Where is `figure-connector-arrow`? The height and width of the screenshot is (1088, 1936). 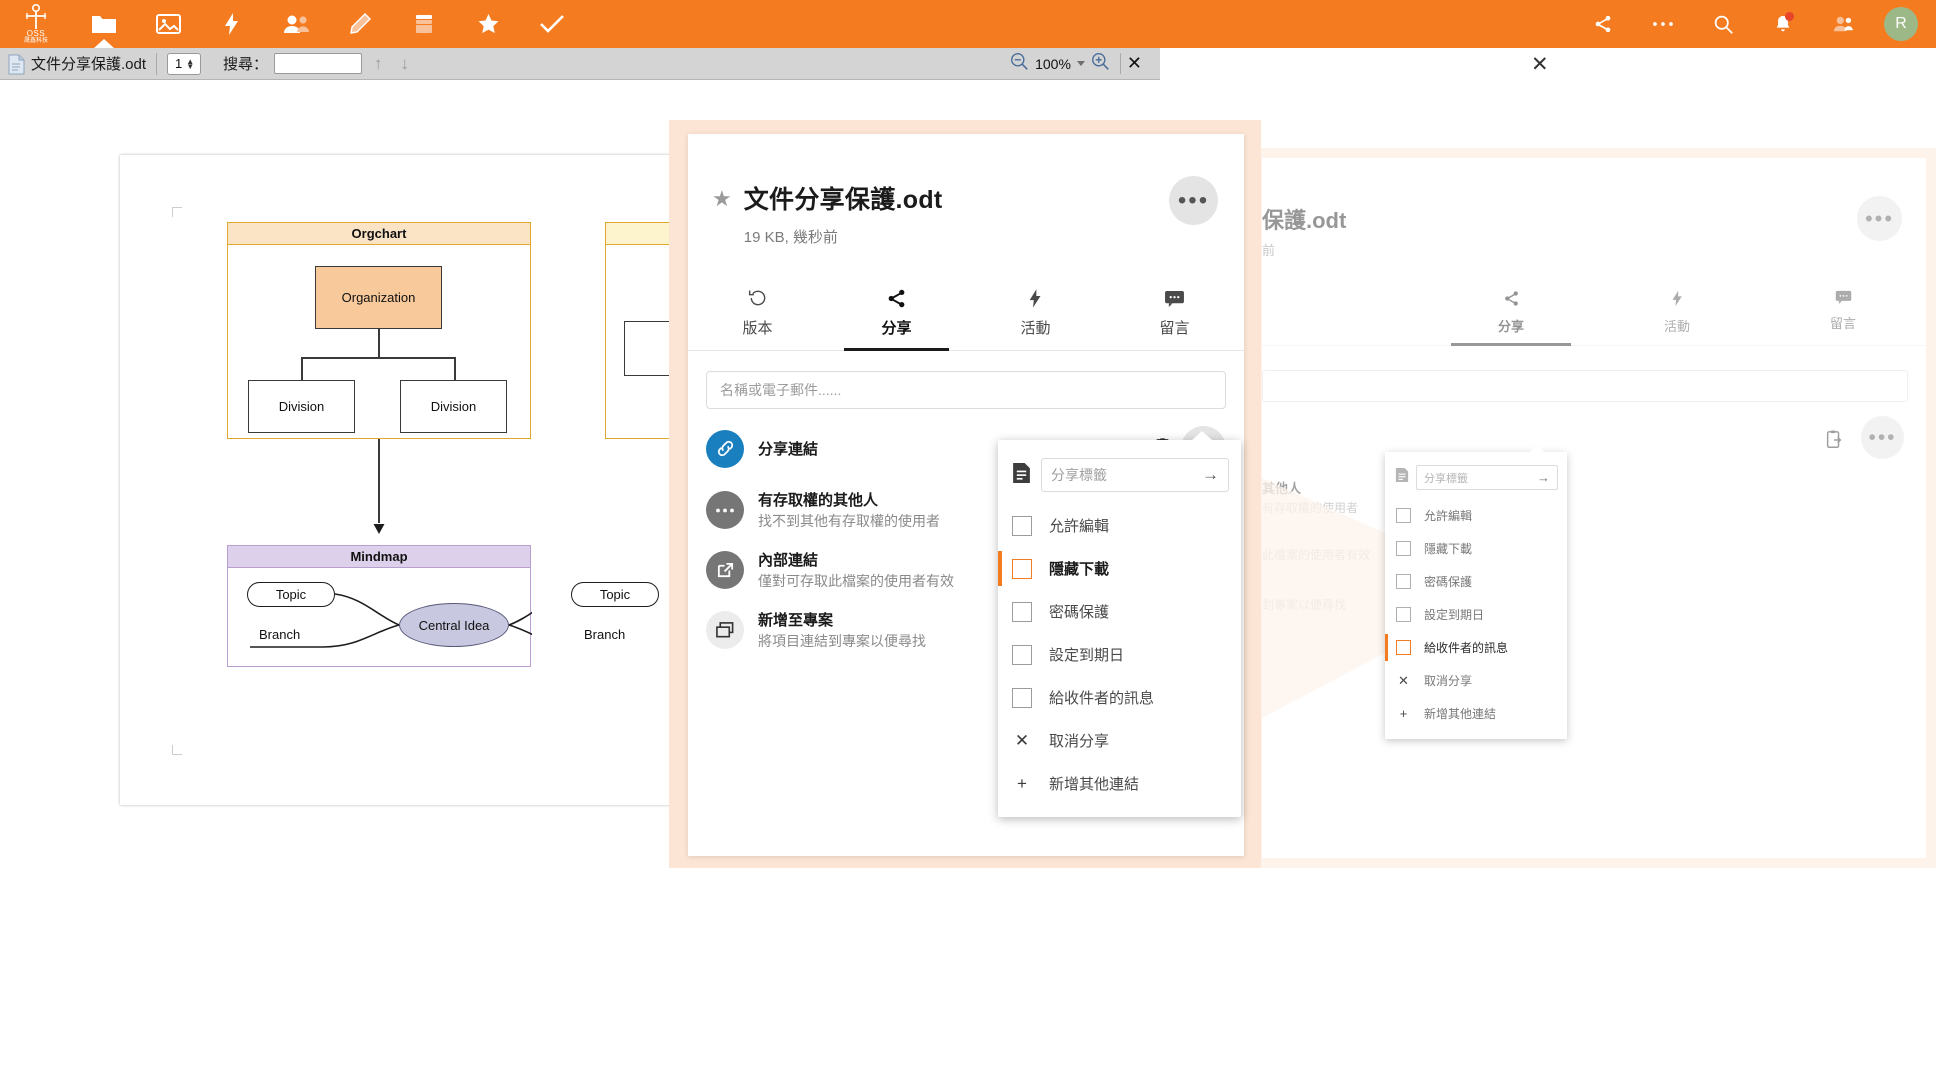 figure-connector-arrow is located at coordinates (379, 530).